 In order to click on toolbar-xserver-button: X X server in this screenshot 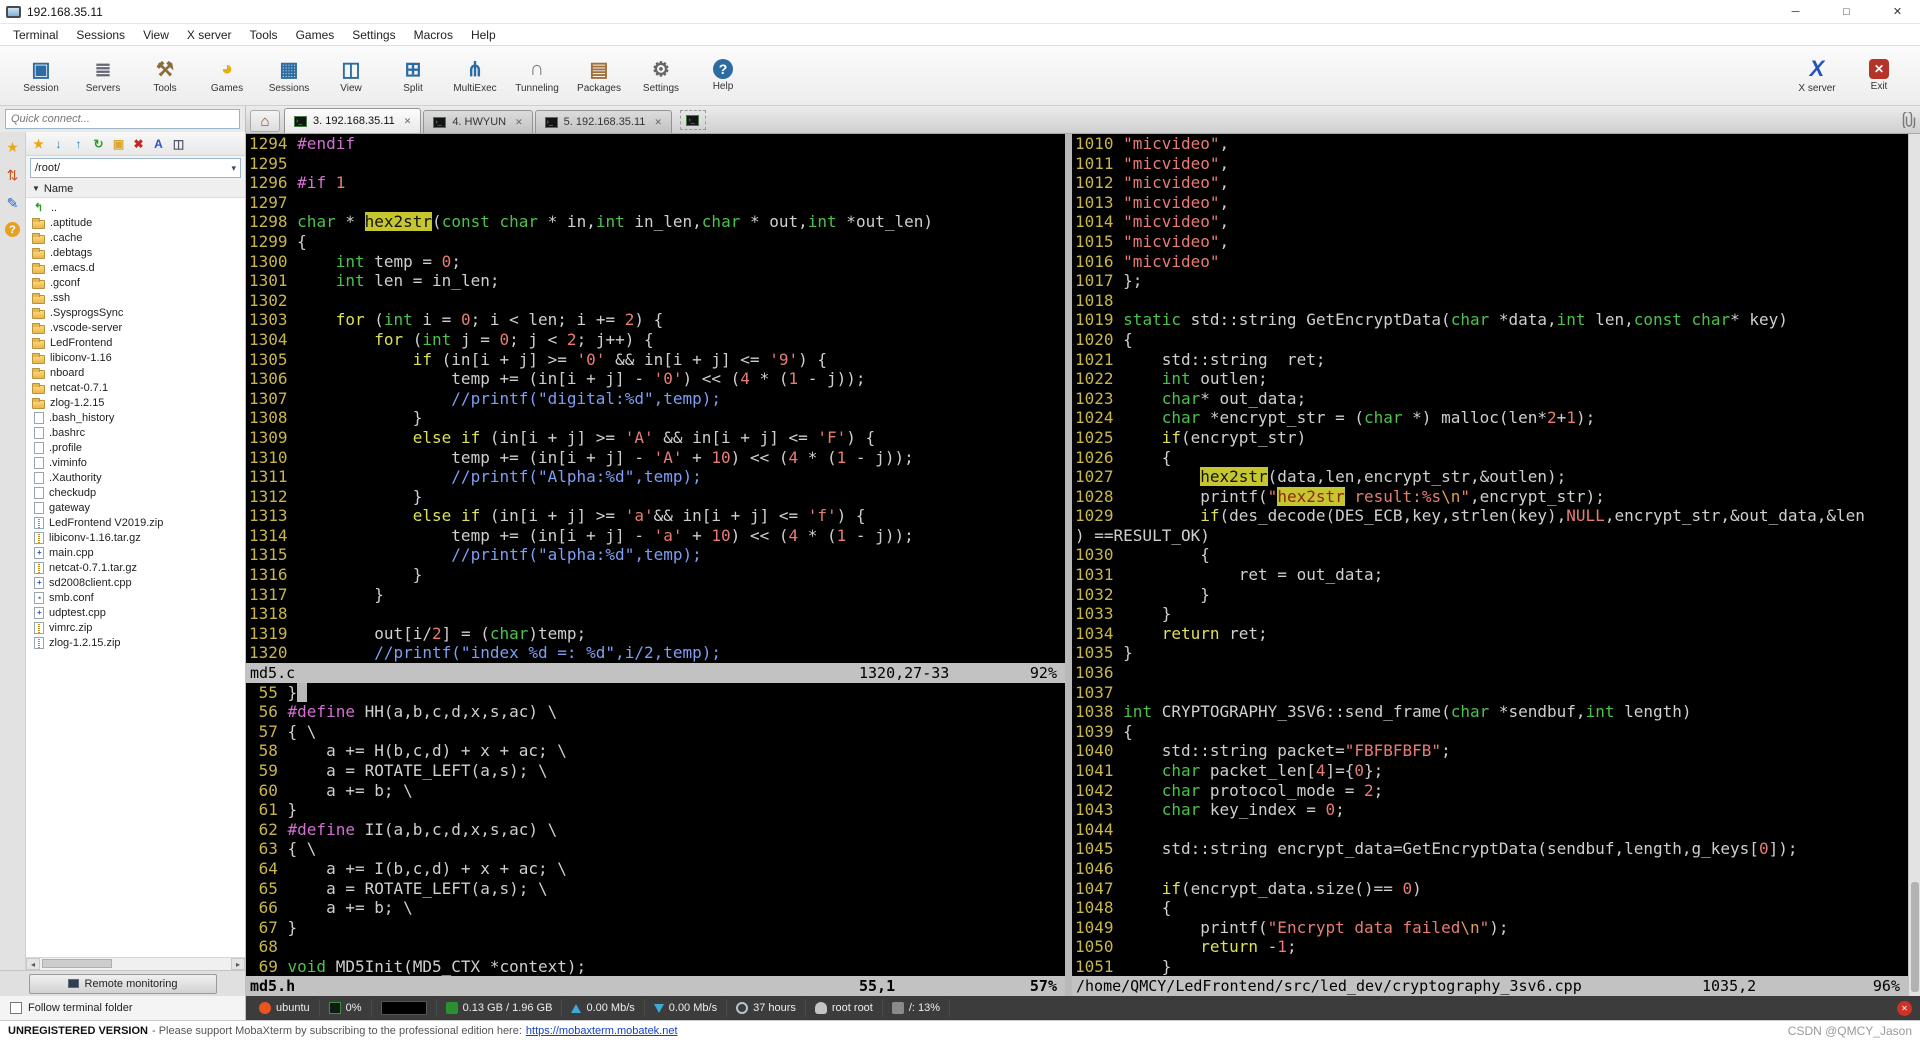, I will do `click(1817, 76)`.